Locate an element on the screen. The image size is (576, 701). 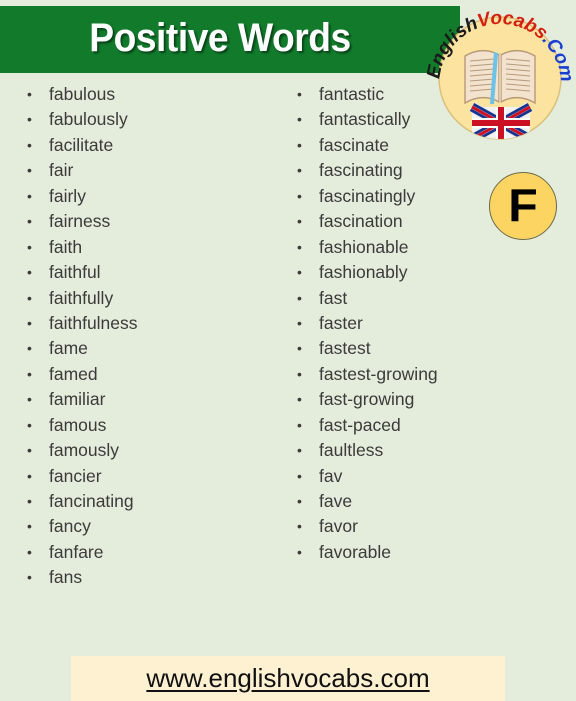
word-list-item: fashionably is located at coordinates (432, 273).